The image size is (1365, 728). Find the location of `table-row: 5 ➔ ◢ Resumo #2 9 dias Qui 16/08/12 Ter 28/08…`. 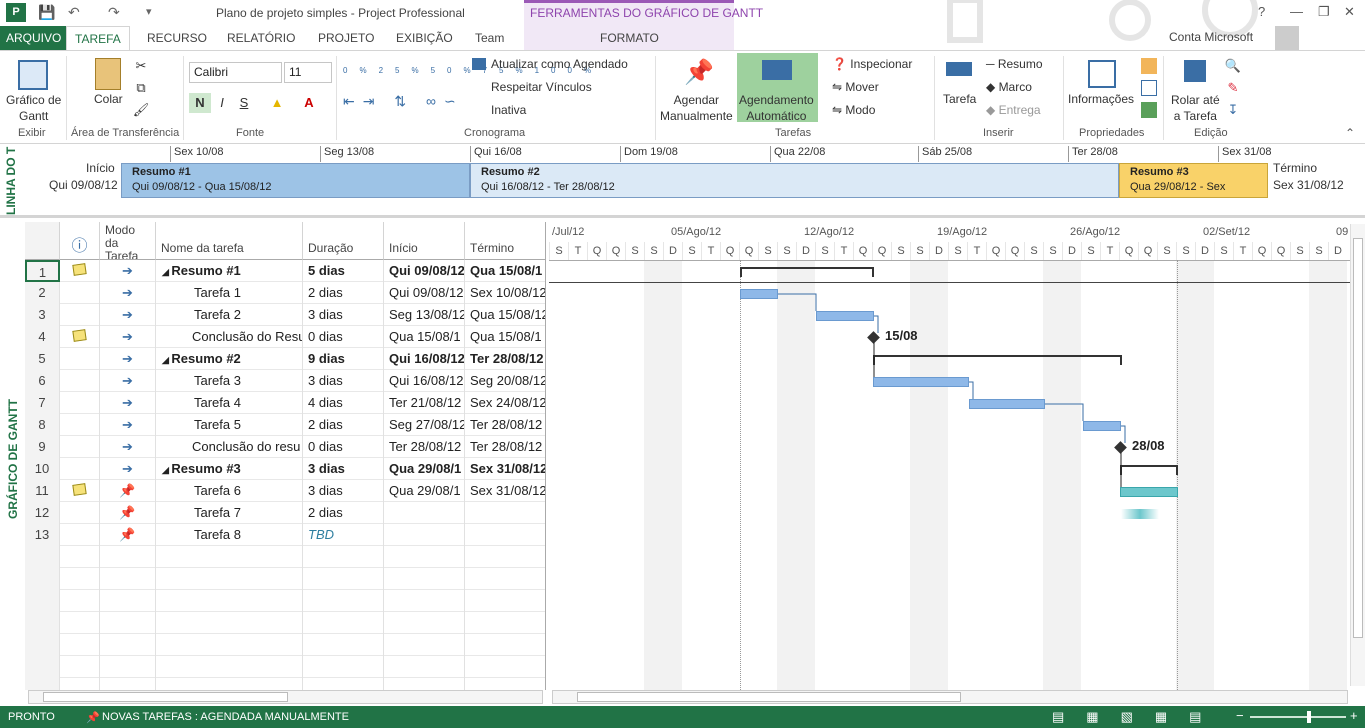

table-row: 5 ➔ ◢ Resumo #2 9 dias Qui 16/08/12 Ter 28/08… is located at coordinates (285, 359).